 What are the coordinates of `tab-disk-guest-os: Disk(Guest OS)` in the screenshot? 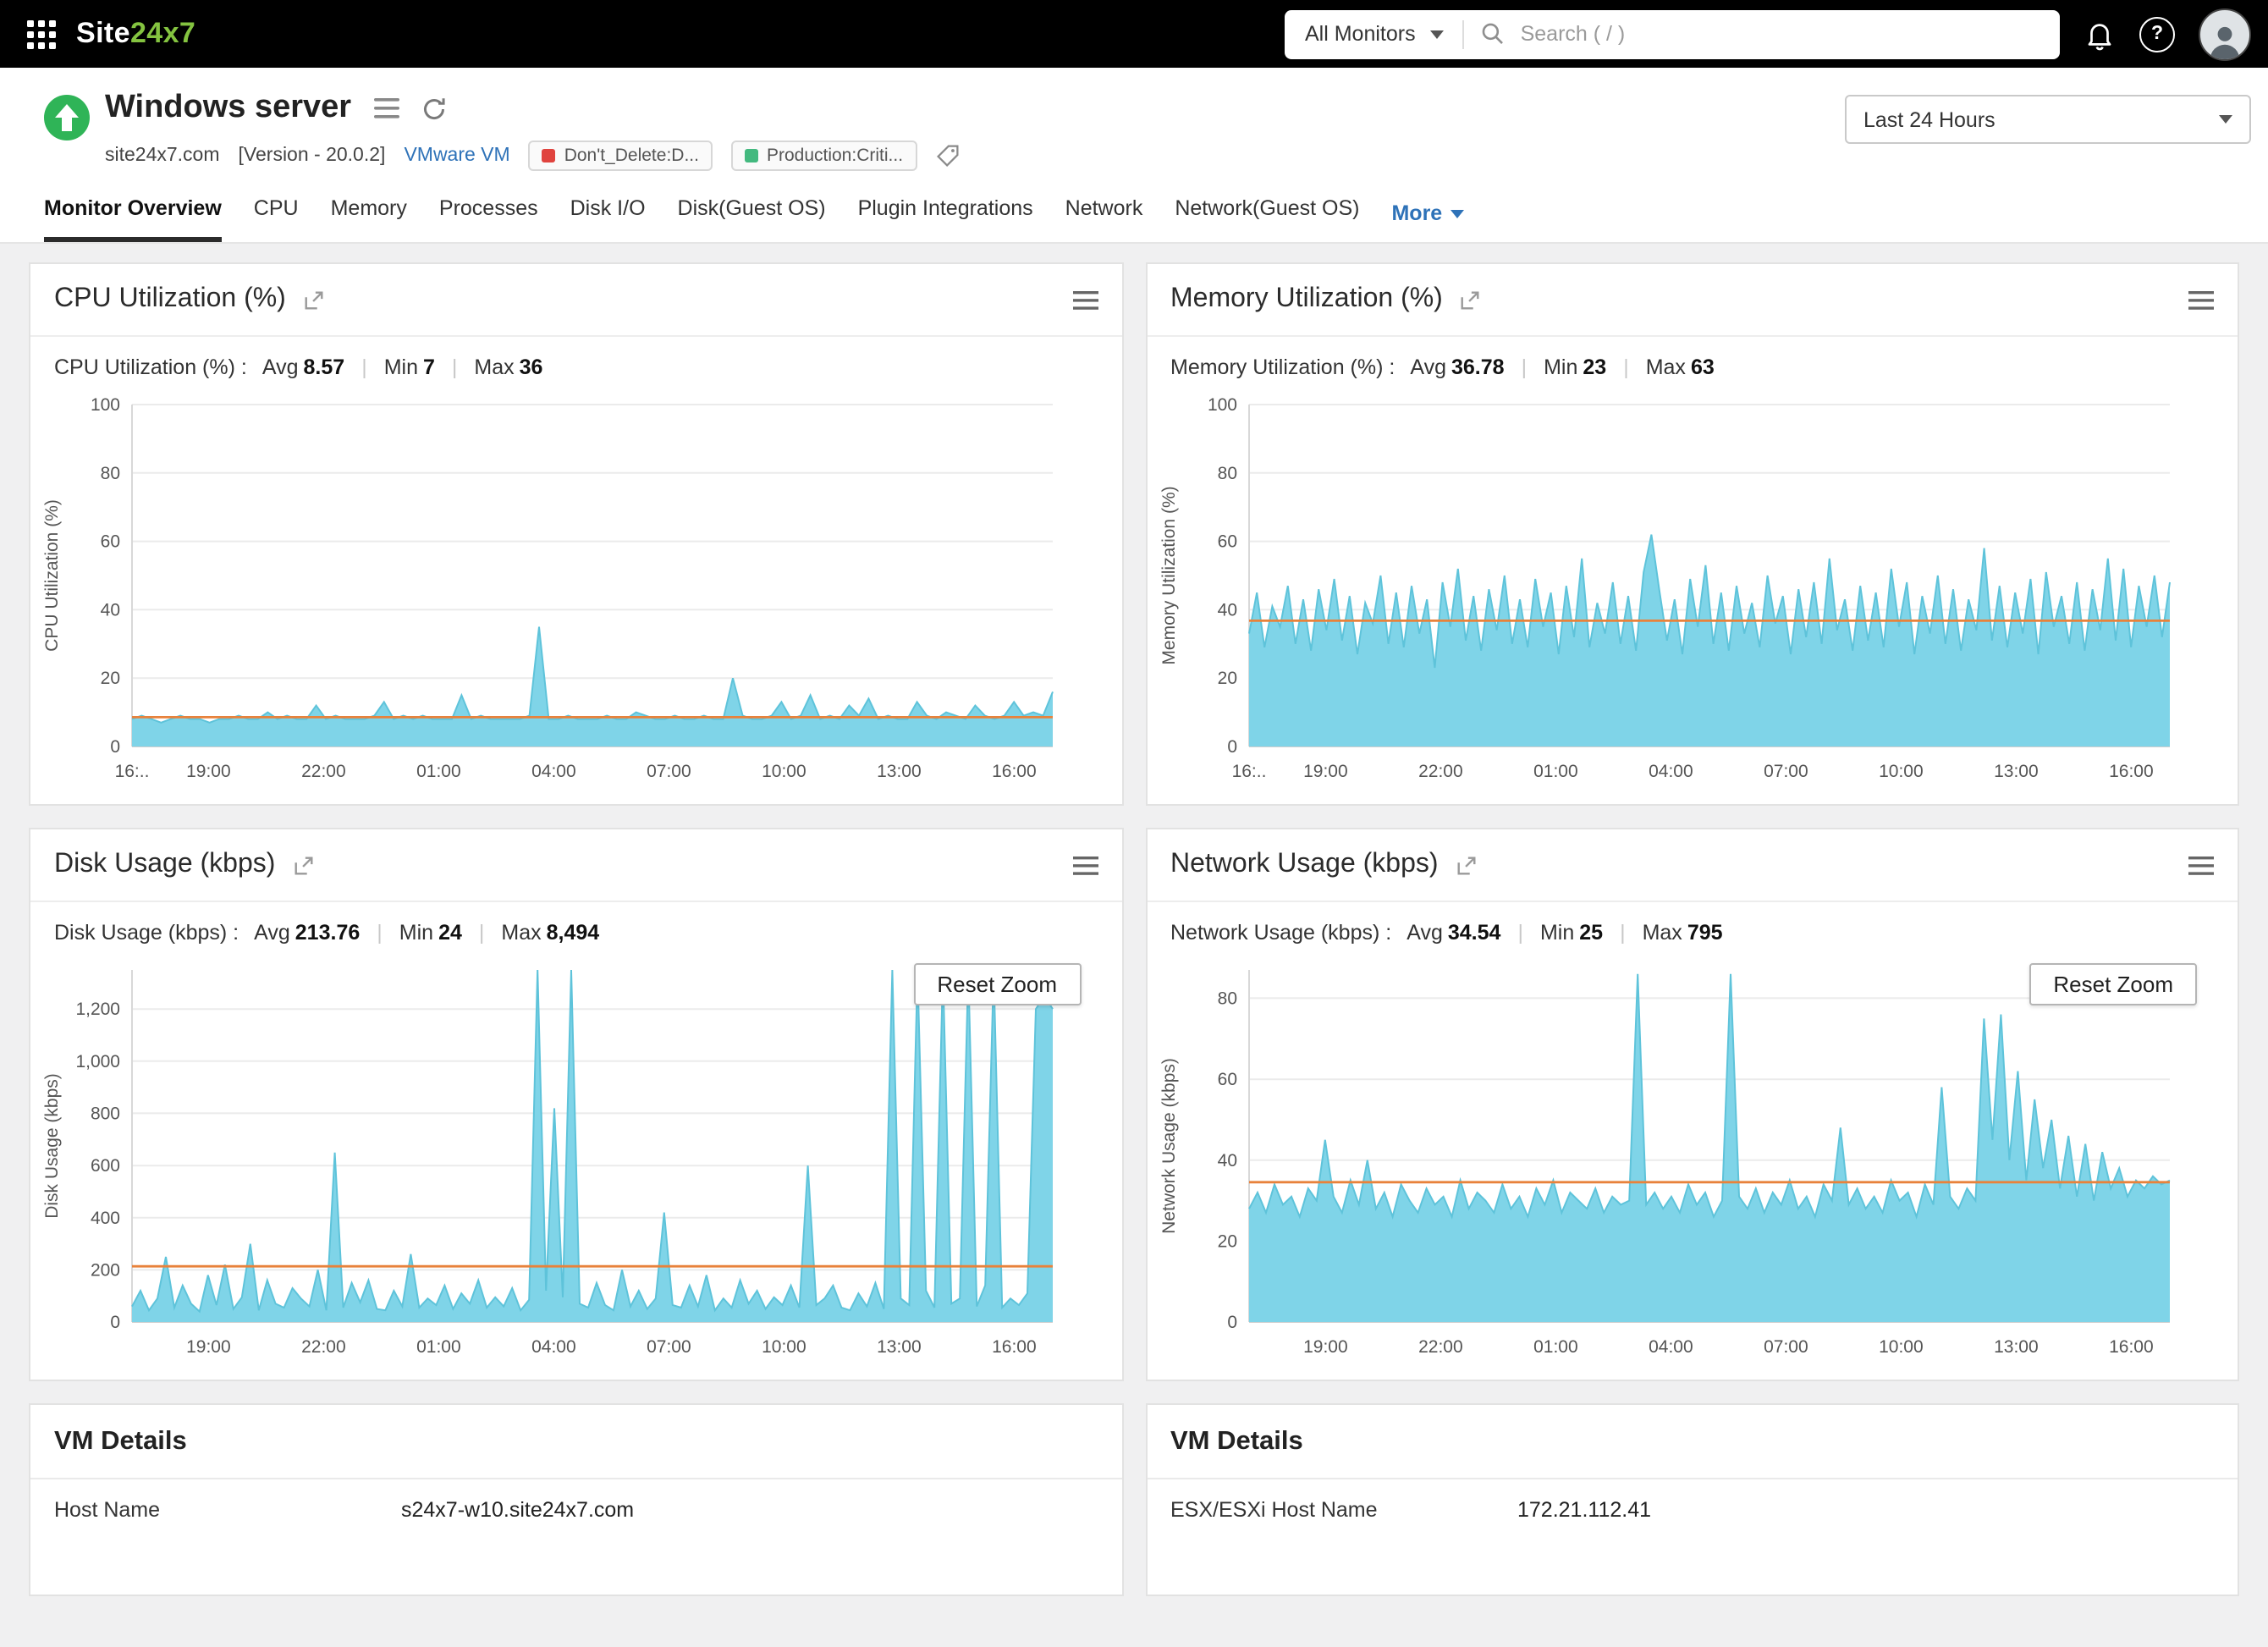 It's located at (752, 219).